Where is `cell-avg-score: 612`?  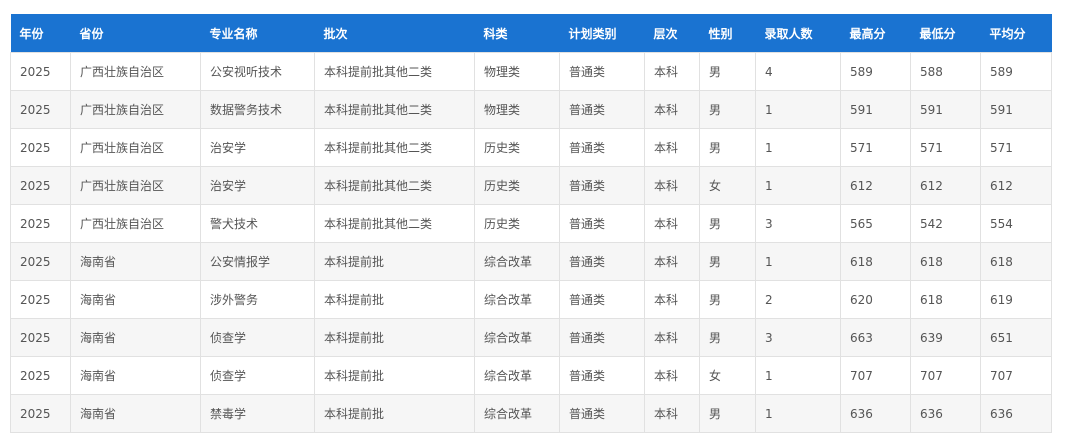 cell-avg-score: 612 is located at coordinates (1016, 185).